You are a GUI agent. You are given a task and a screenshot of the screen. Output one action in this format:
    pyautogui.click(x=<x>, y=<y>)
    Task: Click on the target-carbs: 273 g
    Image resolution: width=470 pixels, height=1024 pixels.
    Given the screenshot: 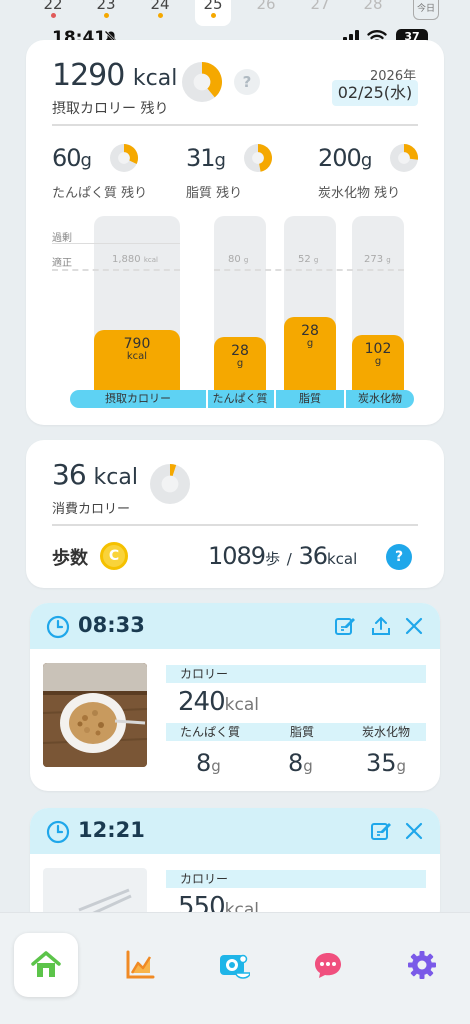 What is the action you would take?
    pyautogui.click(x=377, y=259)
    